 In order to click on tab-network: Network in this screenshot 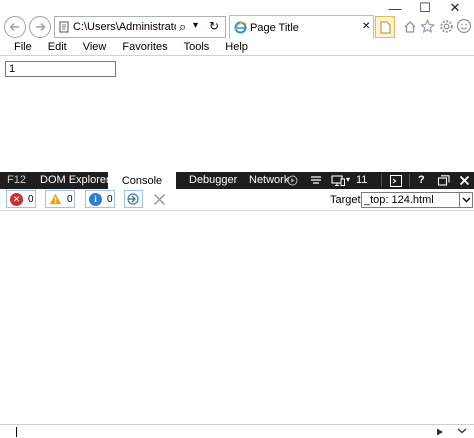, I will do `click(269, 180)`.